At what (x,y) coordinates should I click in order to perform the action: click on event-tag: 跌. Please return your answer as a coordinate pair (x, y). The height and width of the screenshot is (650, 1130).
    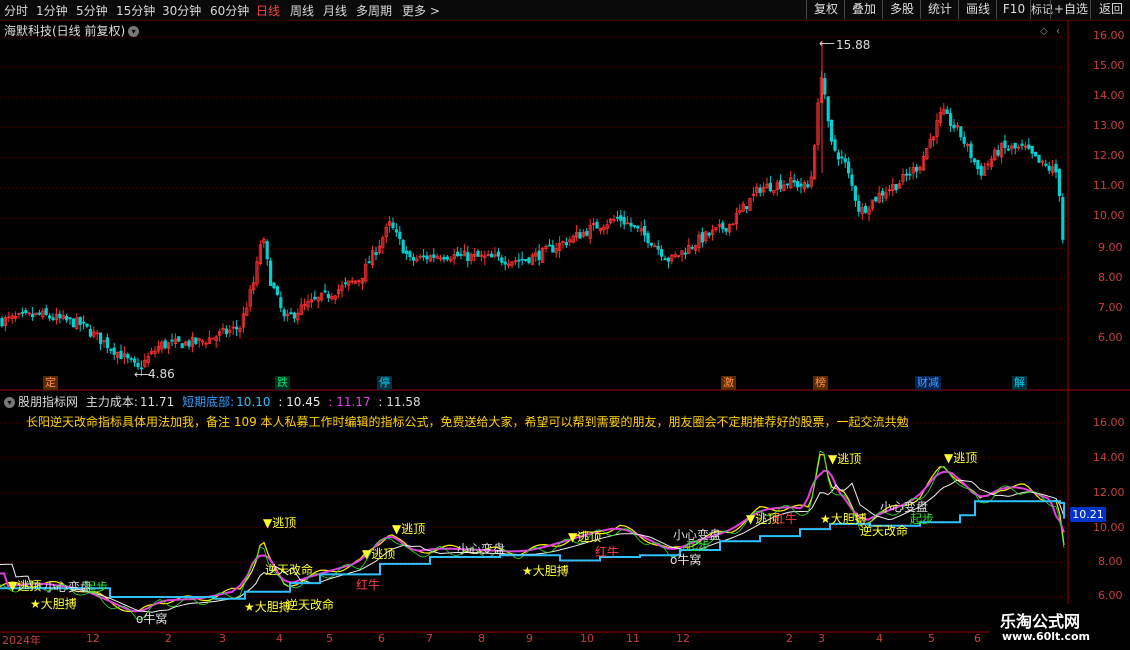
    Looking at the image, I should click on (282, 383).